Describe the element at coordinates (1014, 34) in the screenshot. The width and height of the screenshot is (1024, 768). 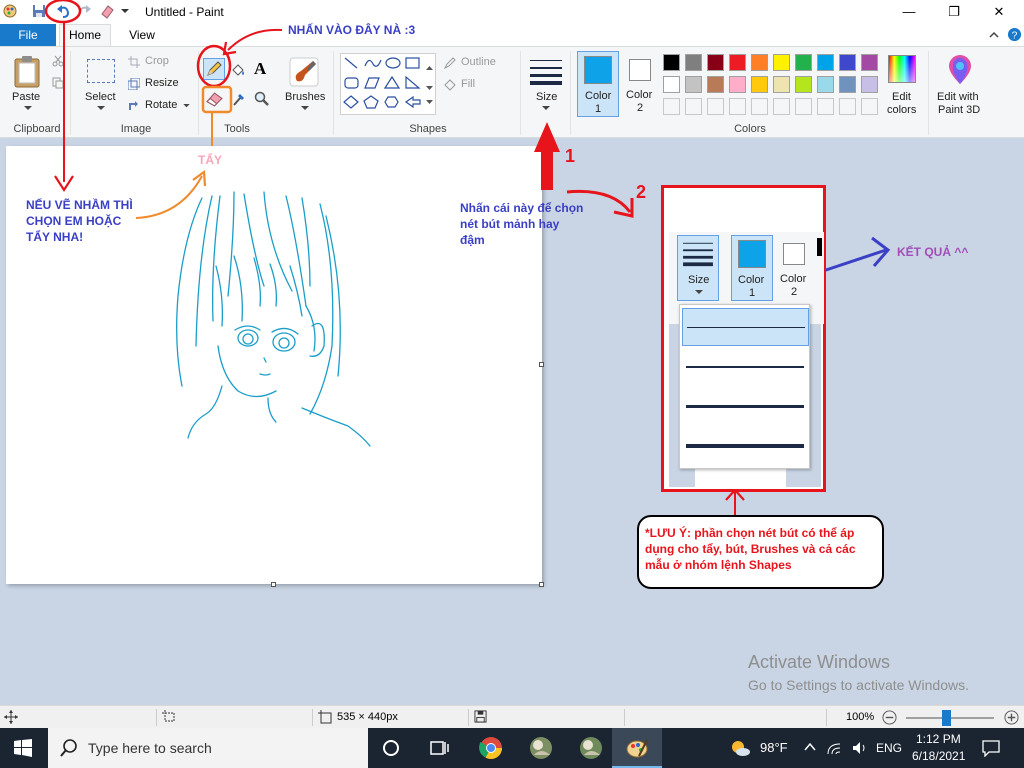
I see `help-icon: ?` at that location.